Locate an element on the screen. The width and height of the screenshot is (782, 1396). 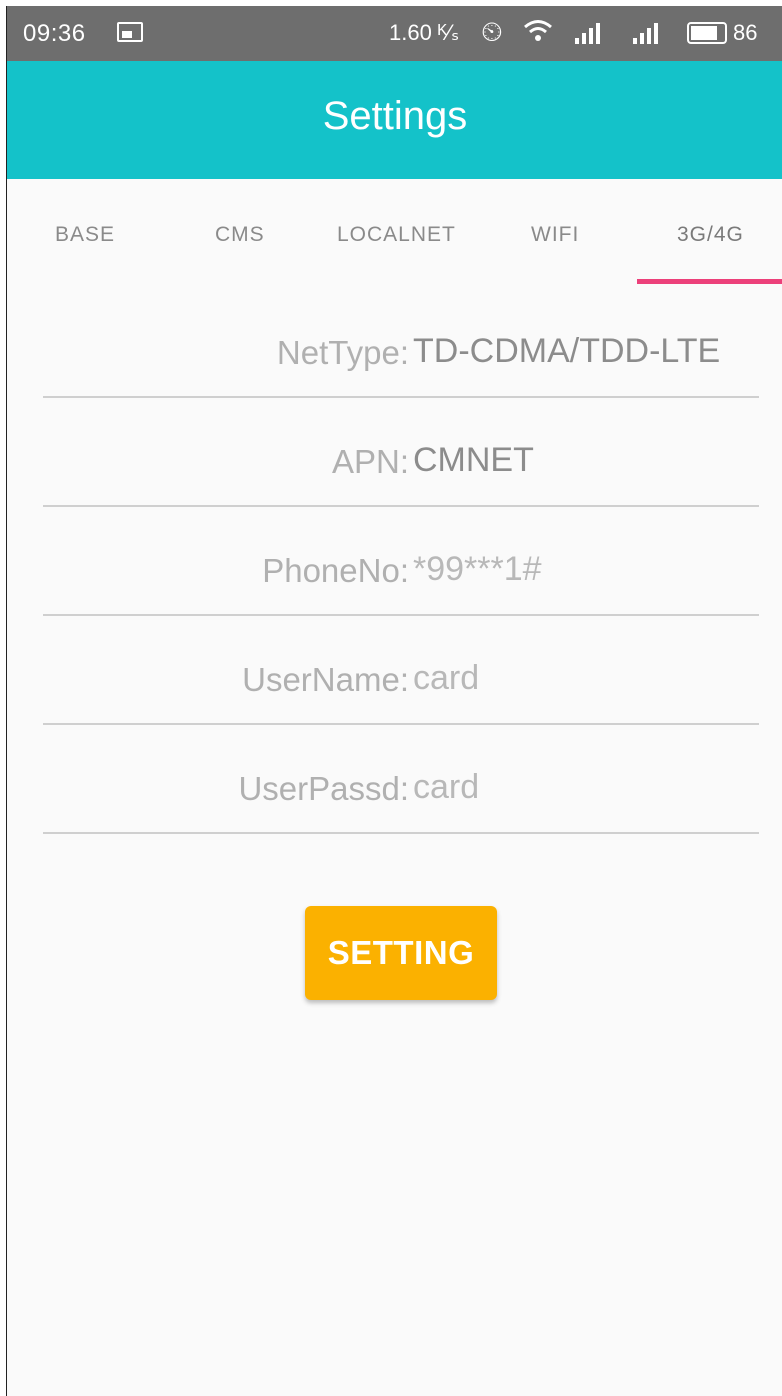
userpassd-row: UserPassd: card is located at coordinates (401, 779).